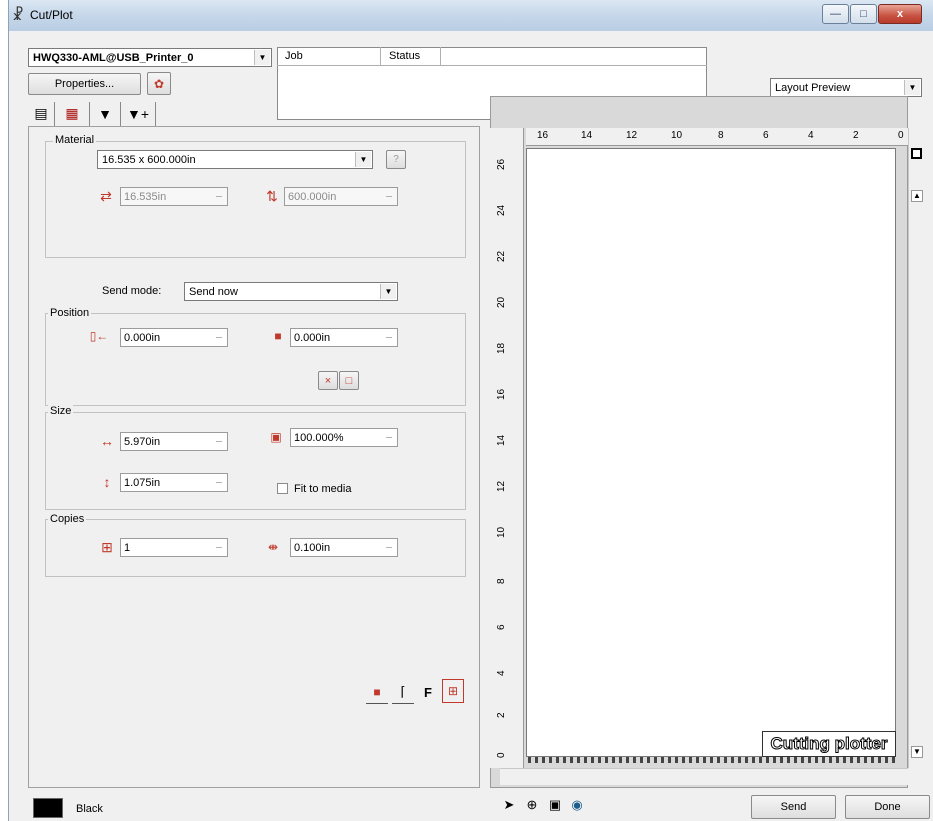 The width and height of the screenshot is (933, 821). Describe the element at coordinates (105, 113) in the screenshot. I see `tab-cut-icon: ▼` at that location.